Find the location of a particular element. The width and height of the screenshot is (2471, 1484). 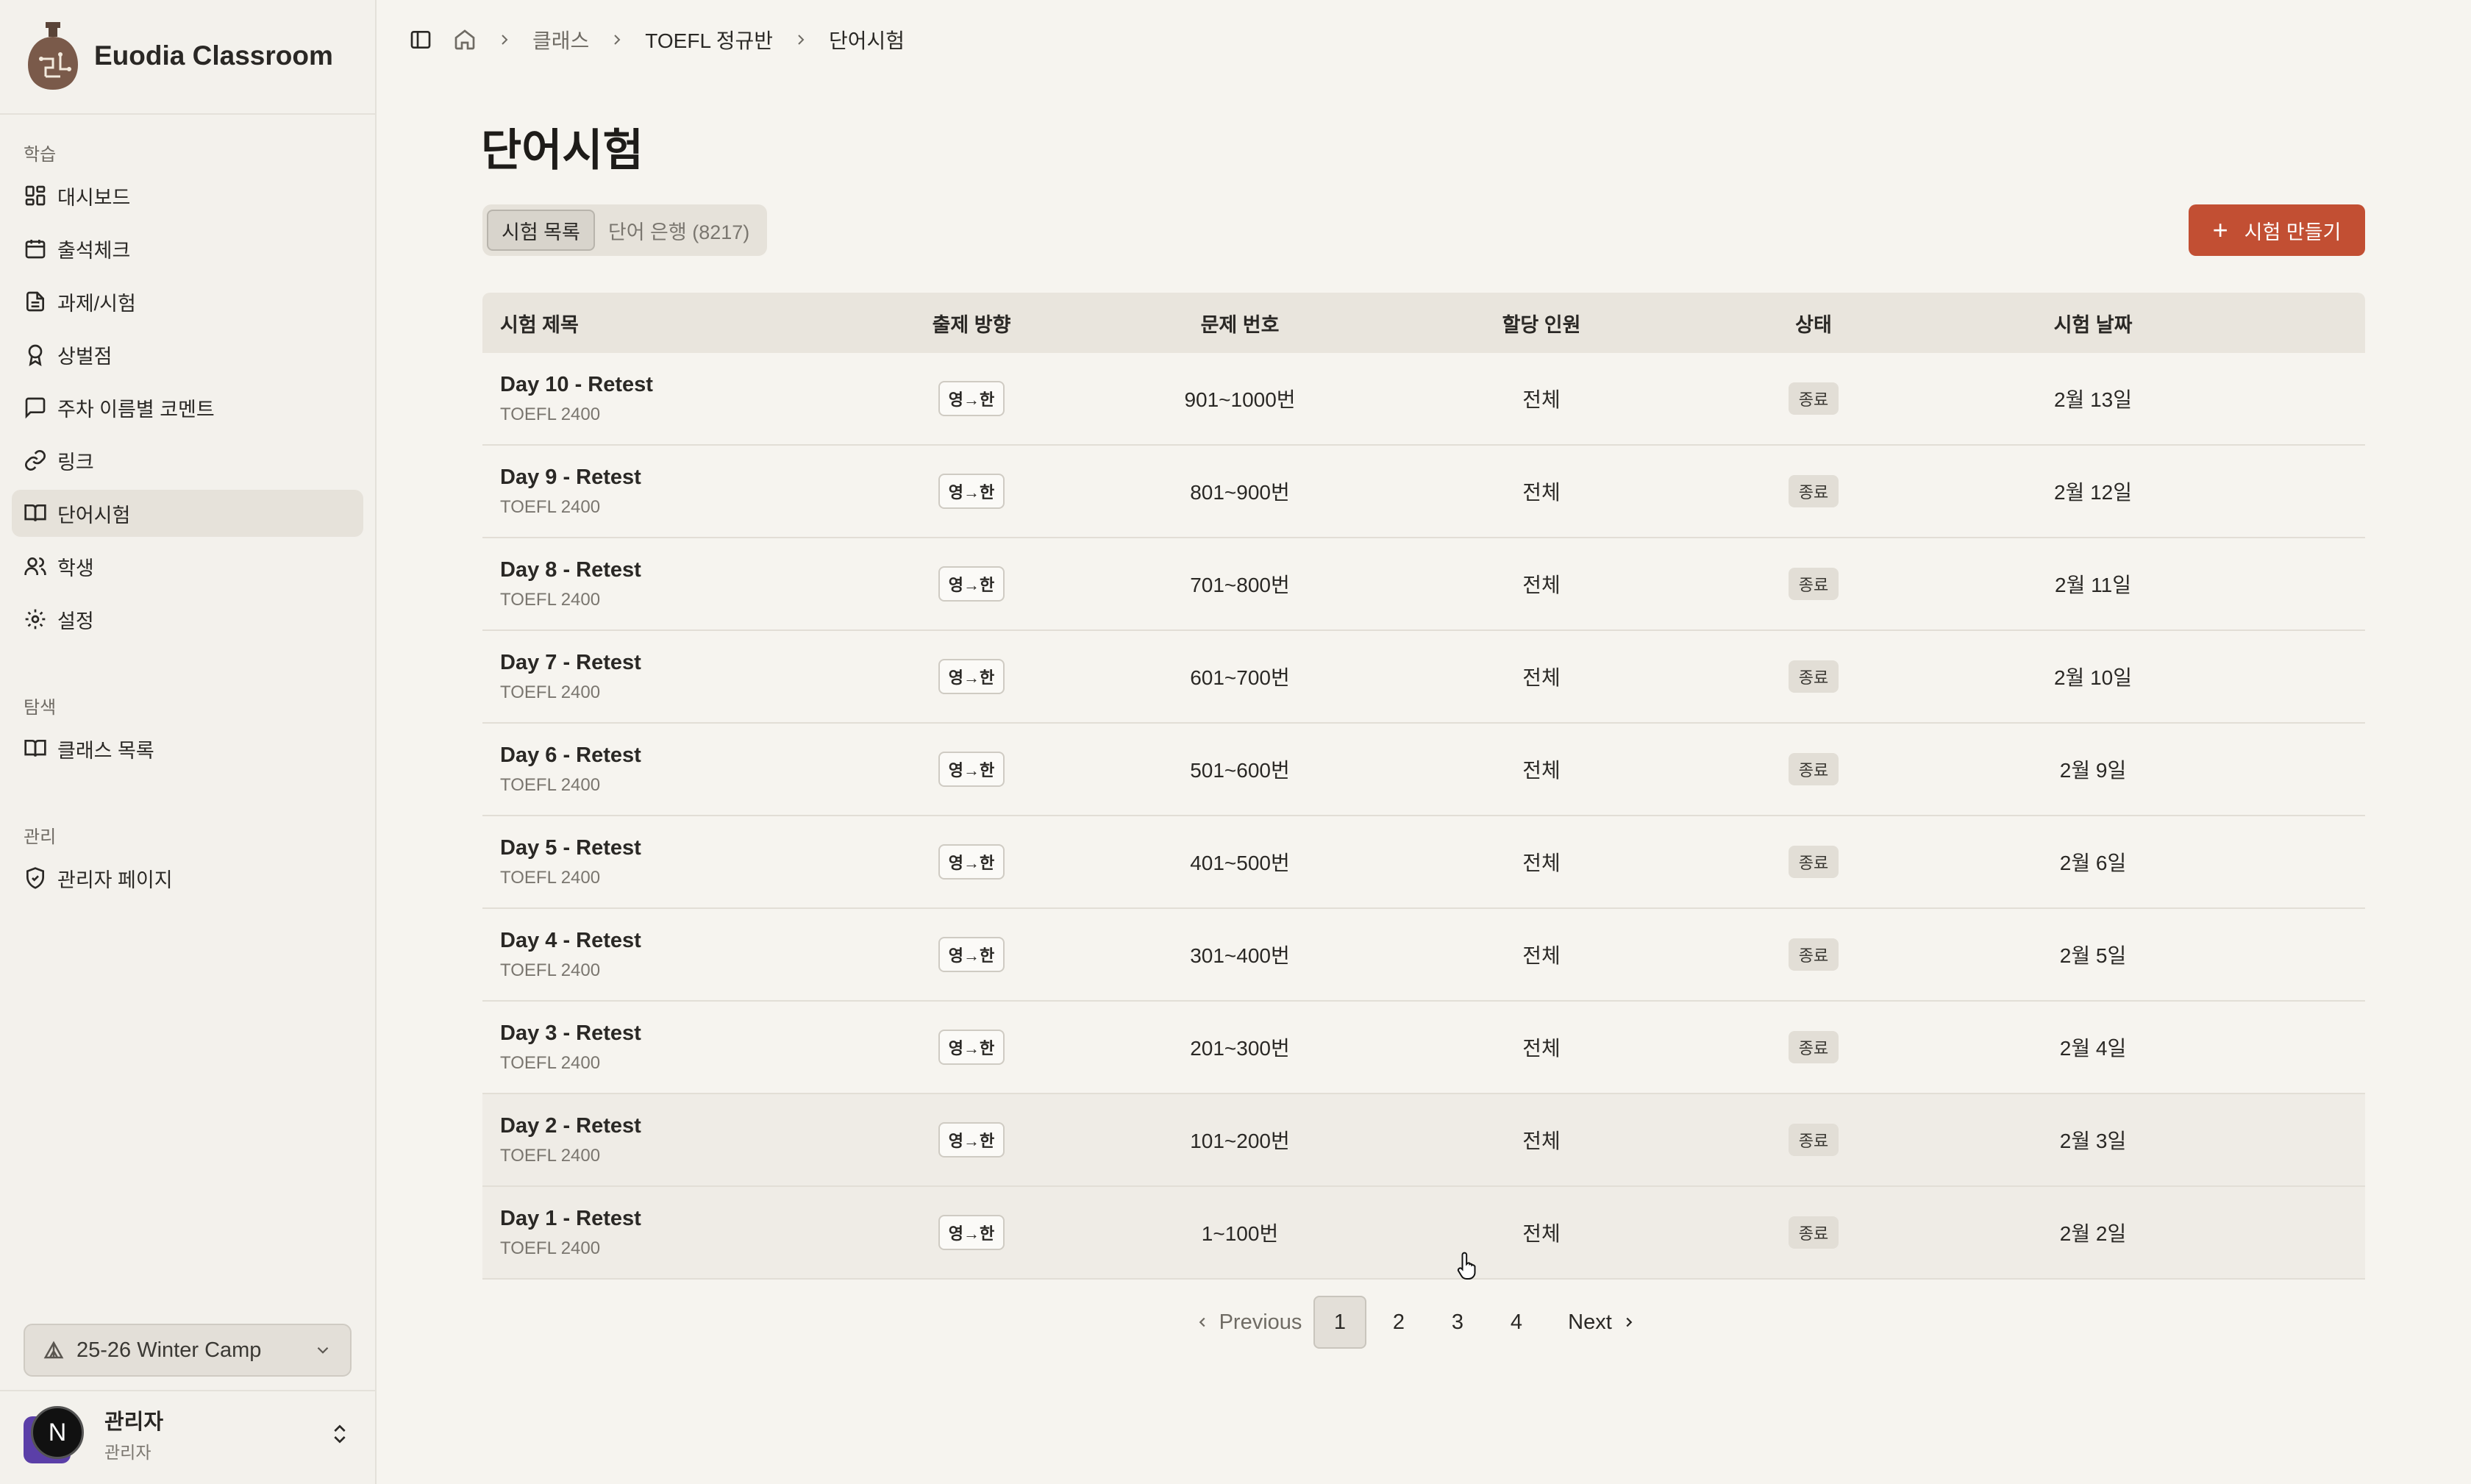

avatar: N is located at coordinates (54, 1434).